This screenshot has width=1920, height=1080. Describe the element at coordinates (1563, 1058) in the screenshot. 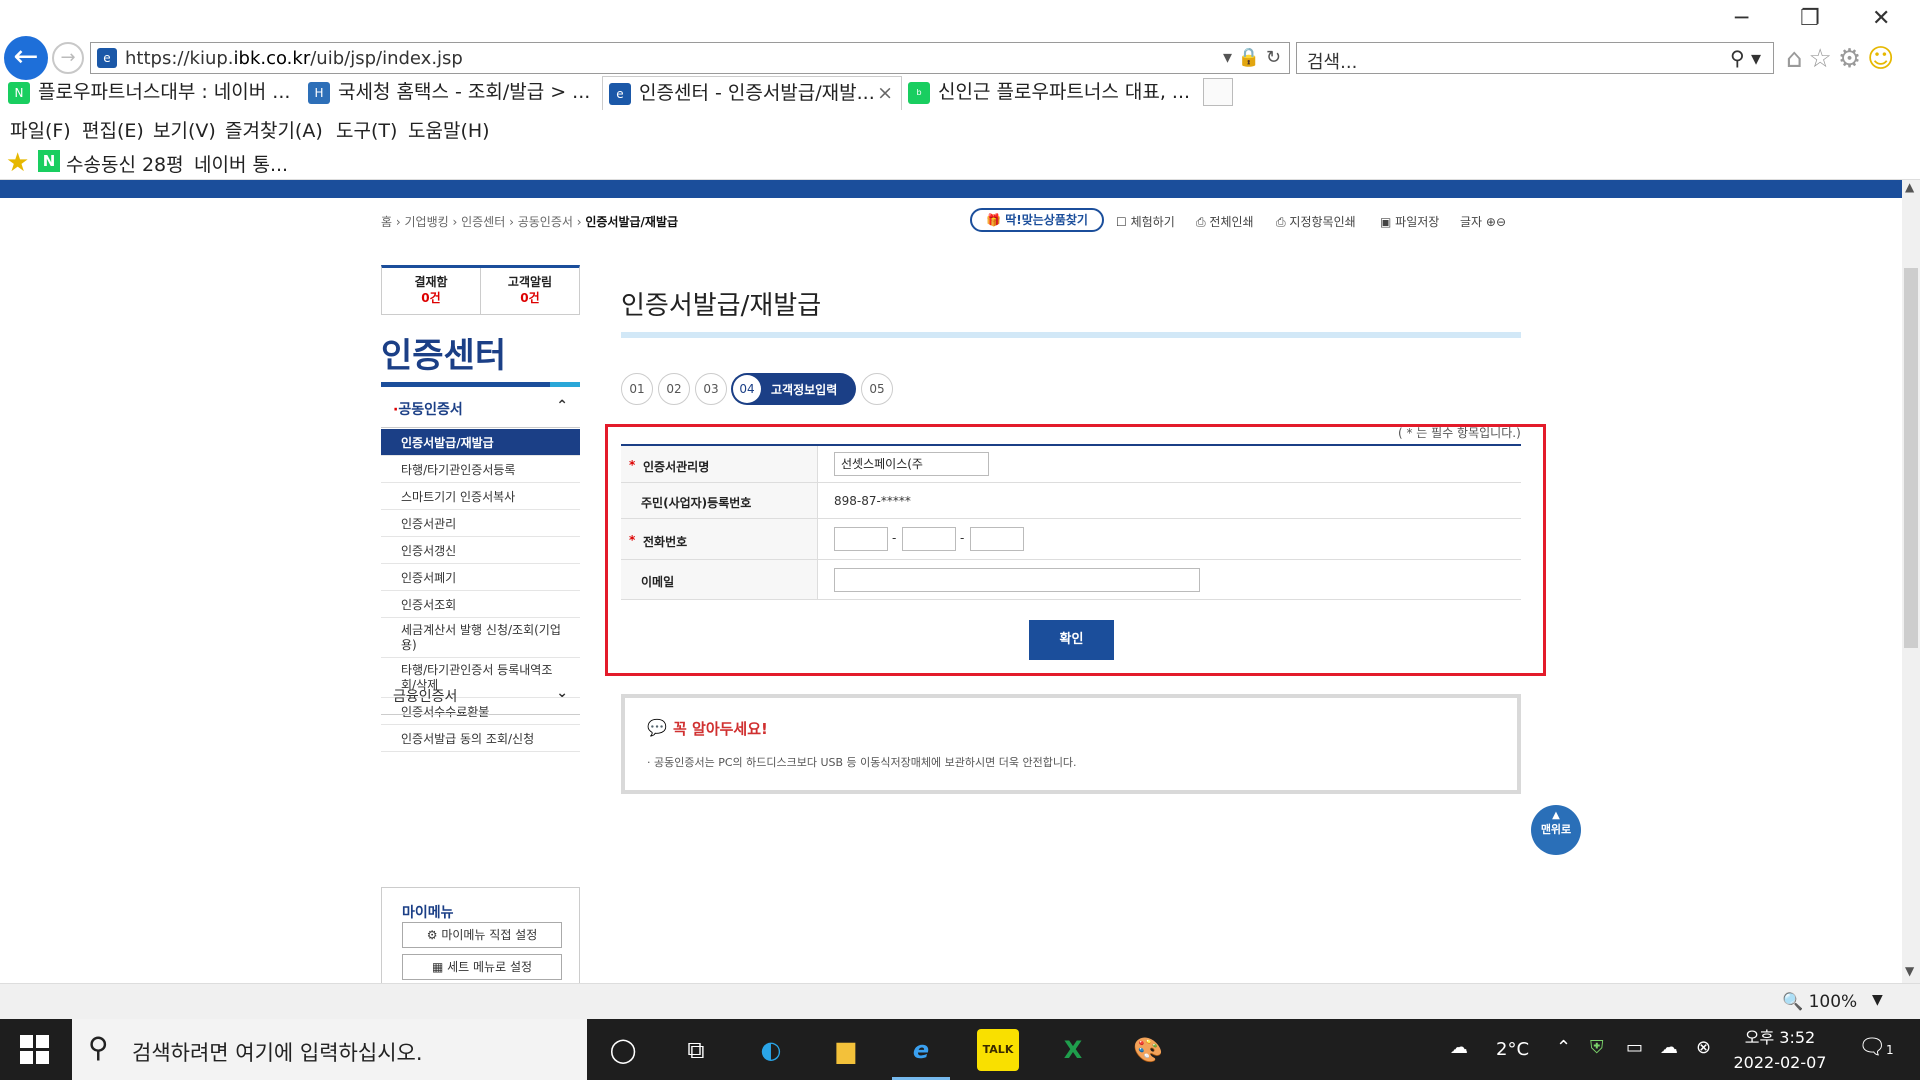

I see `tray-chevron-up-icon: ⌃` at that location.